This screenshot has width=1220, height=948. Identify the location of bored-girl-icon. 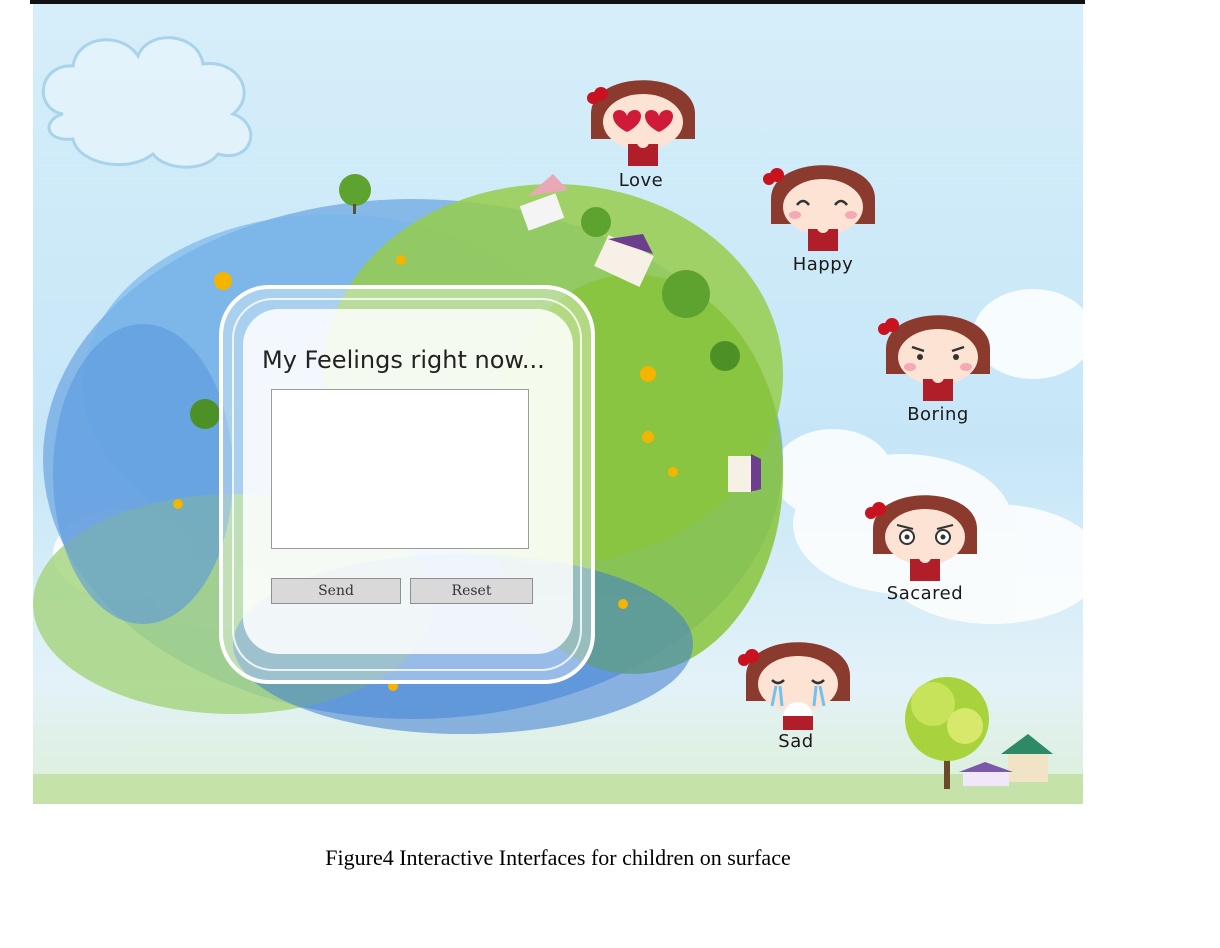
(934, 358).